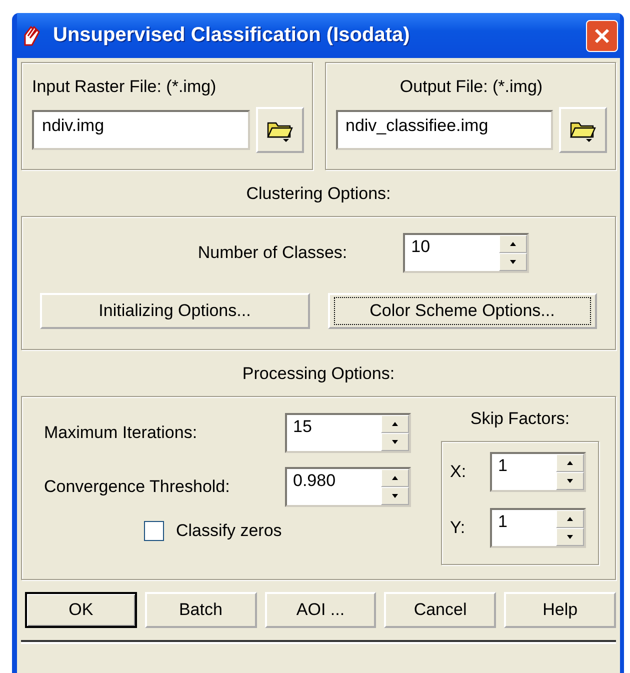 This screenshot has width=630, height=673. Describe the element at coordinates (560, 610) in the screenshot. I see `dialog-button: Help` at that location.